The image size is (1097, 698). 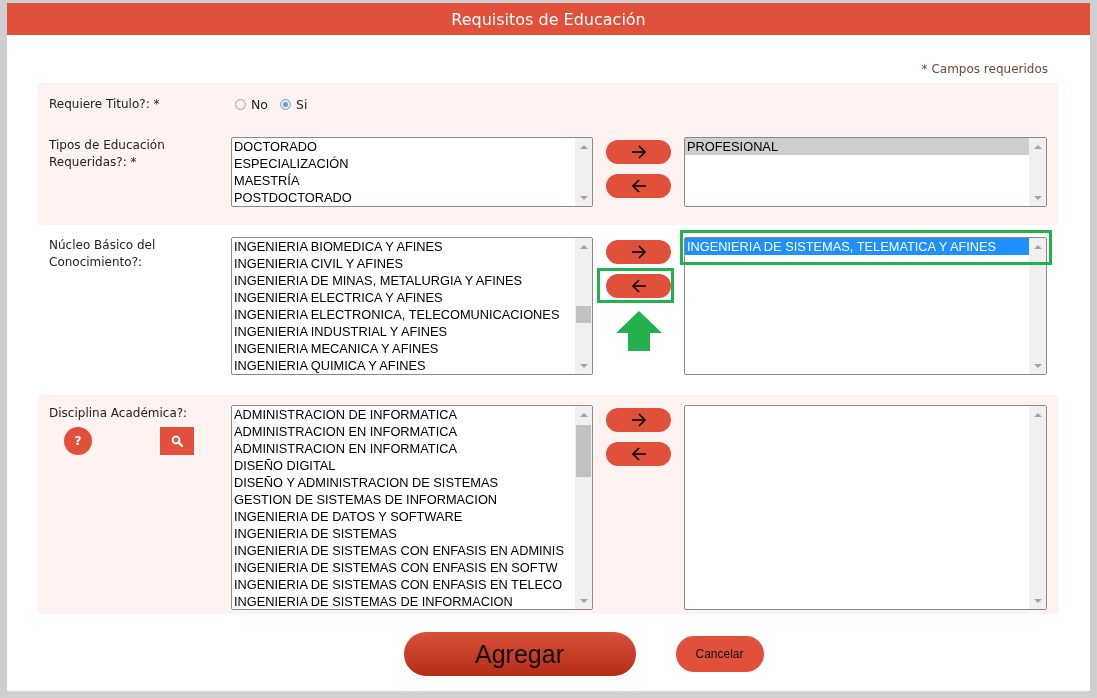 I want to click on list-option: INGENIERIA ELECTRICA Y AFINES, so click(x=403, y=297).